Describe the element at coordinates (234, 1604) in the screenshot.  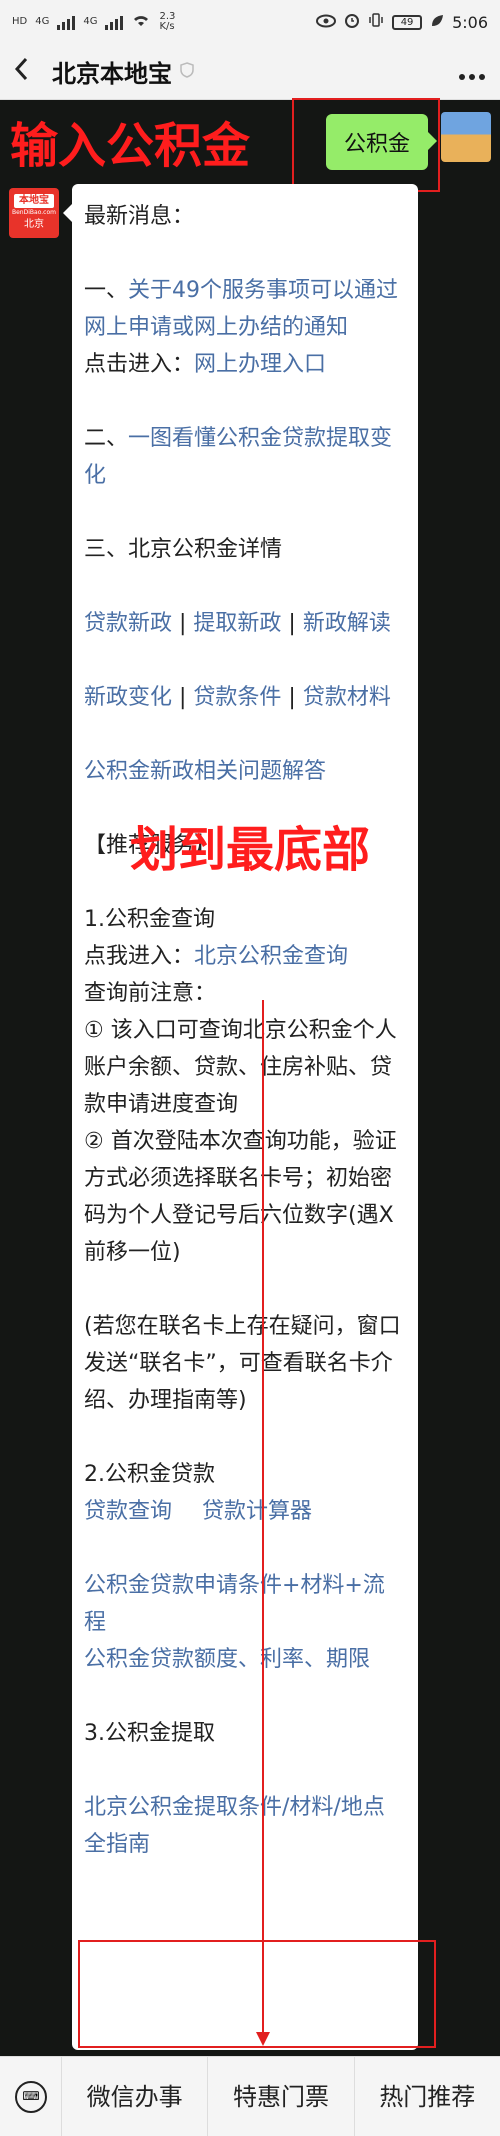
I see `link-loan-apply: 公积金贷款申请条件+材料+流程` at that location.